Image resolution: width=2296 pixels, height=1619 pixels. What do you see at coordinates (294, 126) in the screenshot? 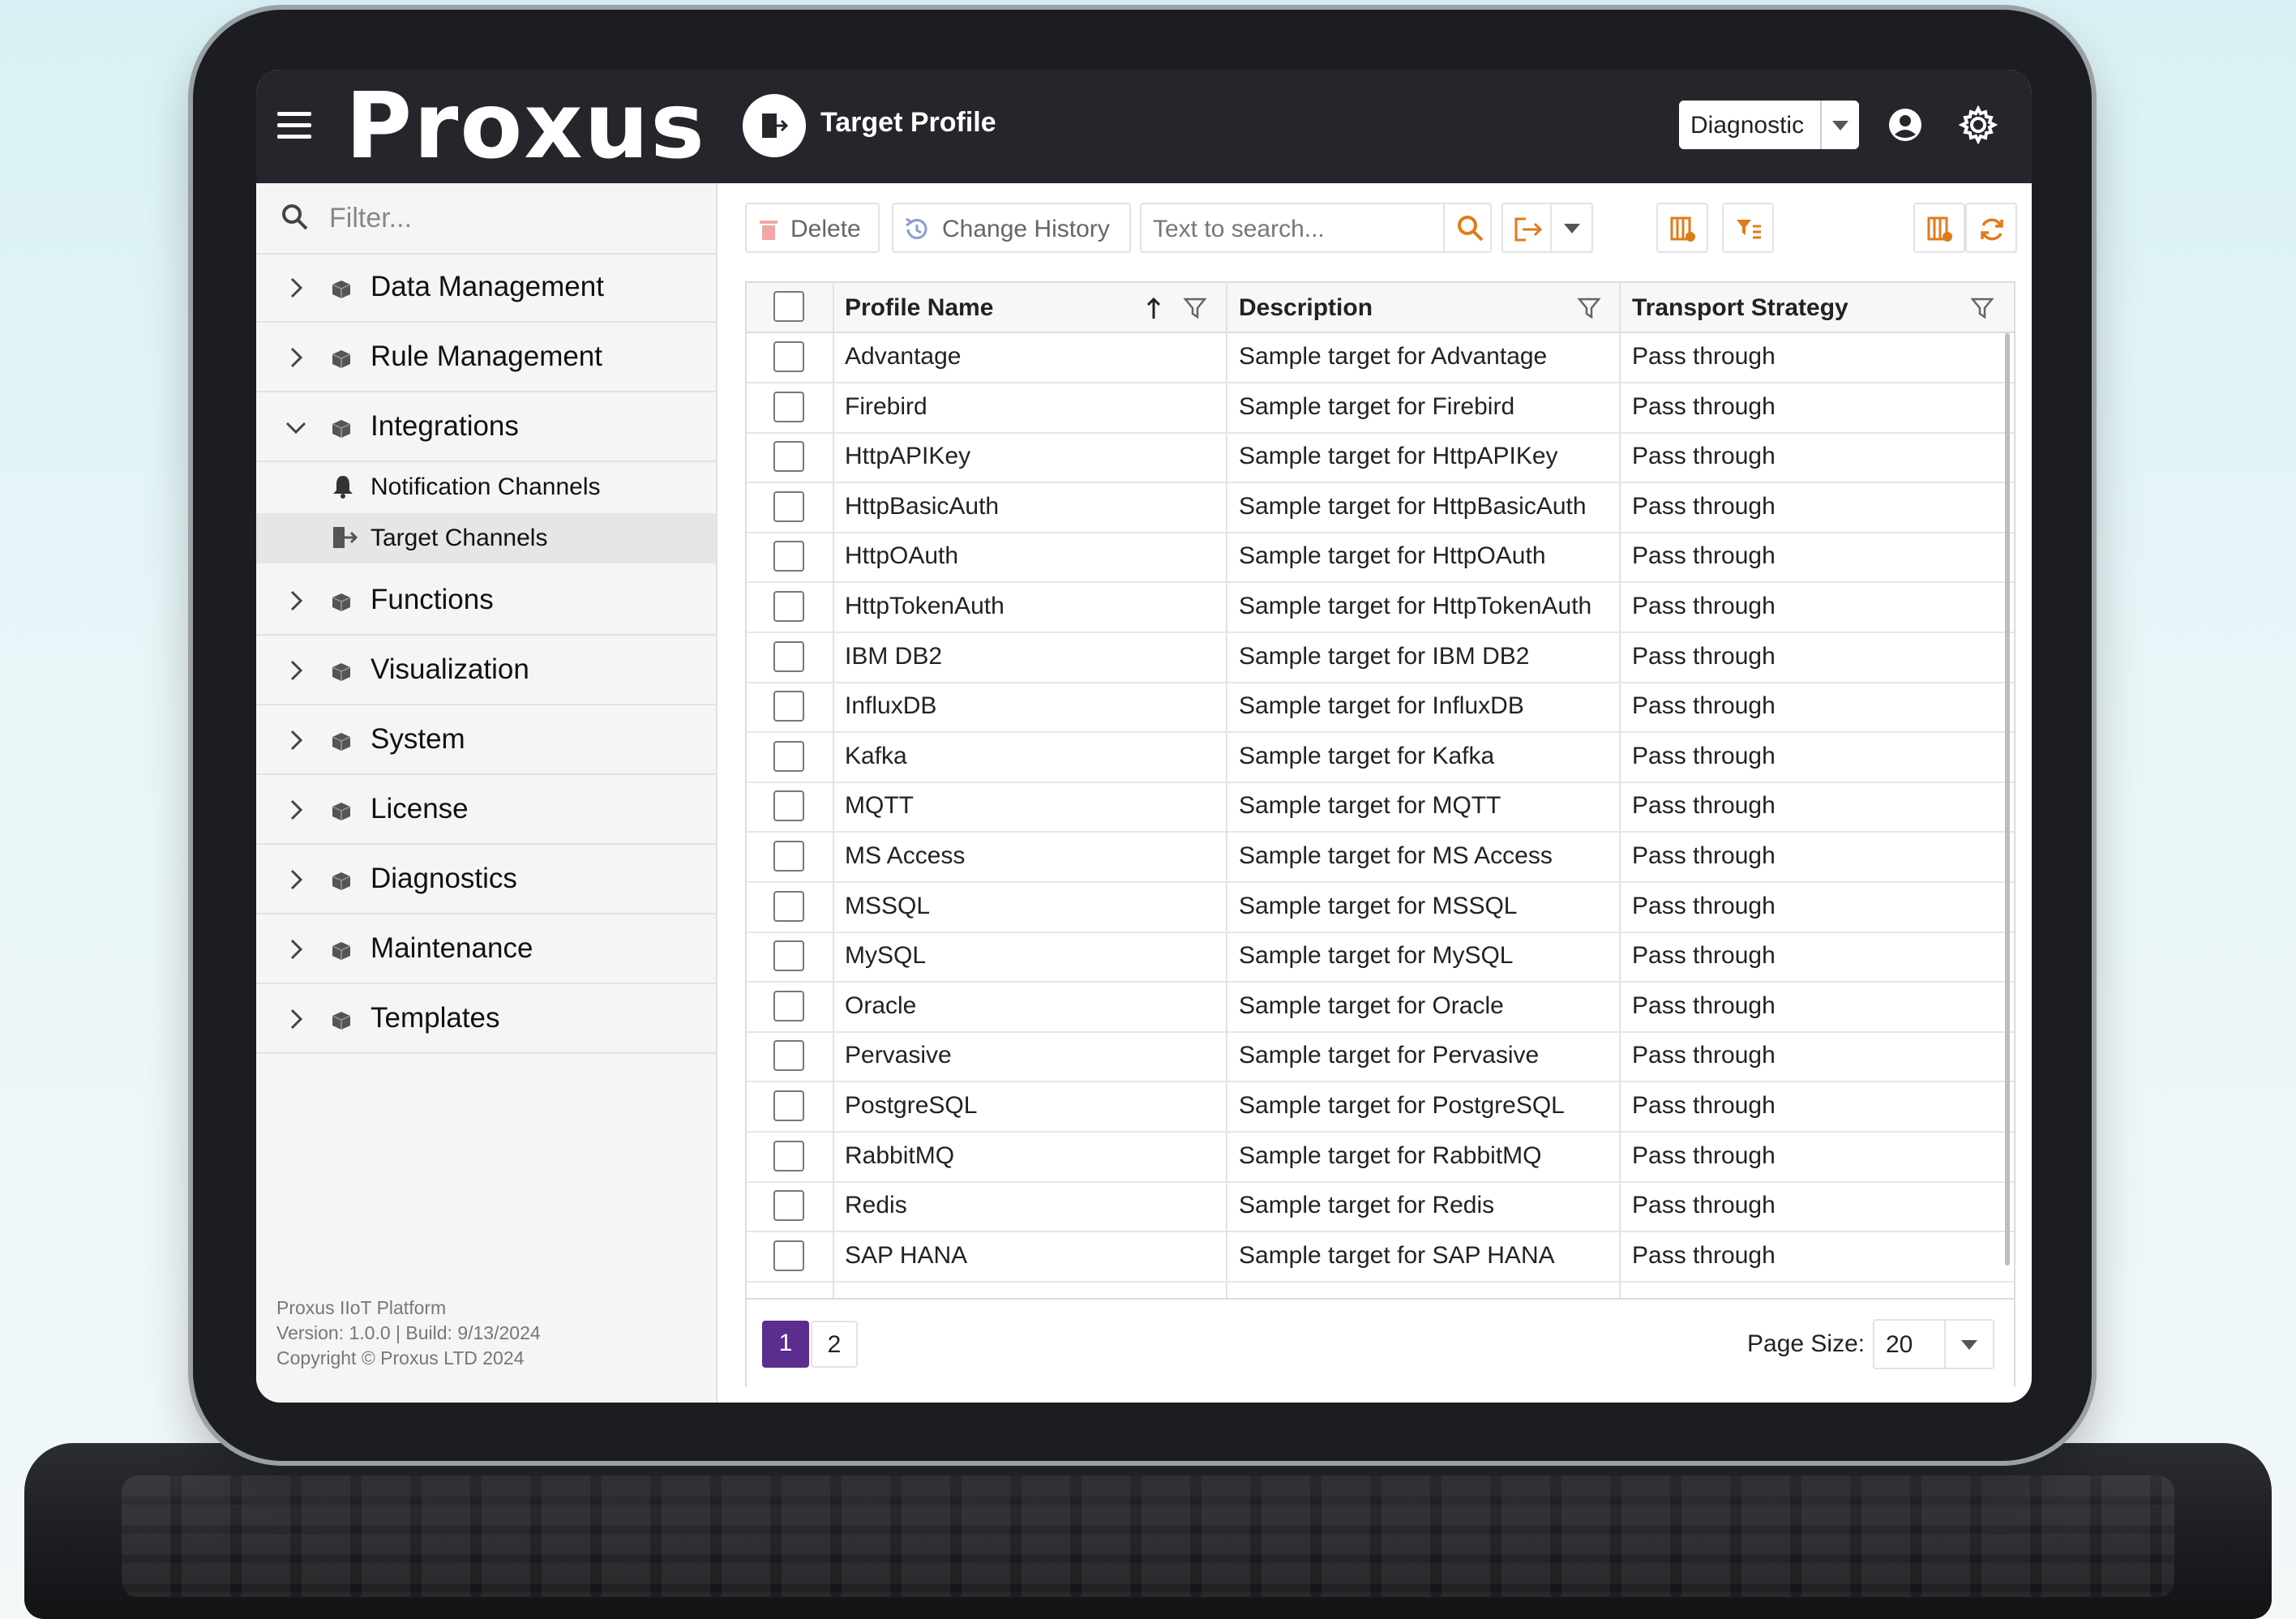
I see `hamburger-menu-icon` at bounding box center [294, 126].